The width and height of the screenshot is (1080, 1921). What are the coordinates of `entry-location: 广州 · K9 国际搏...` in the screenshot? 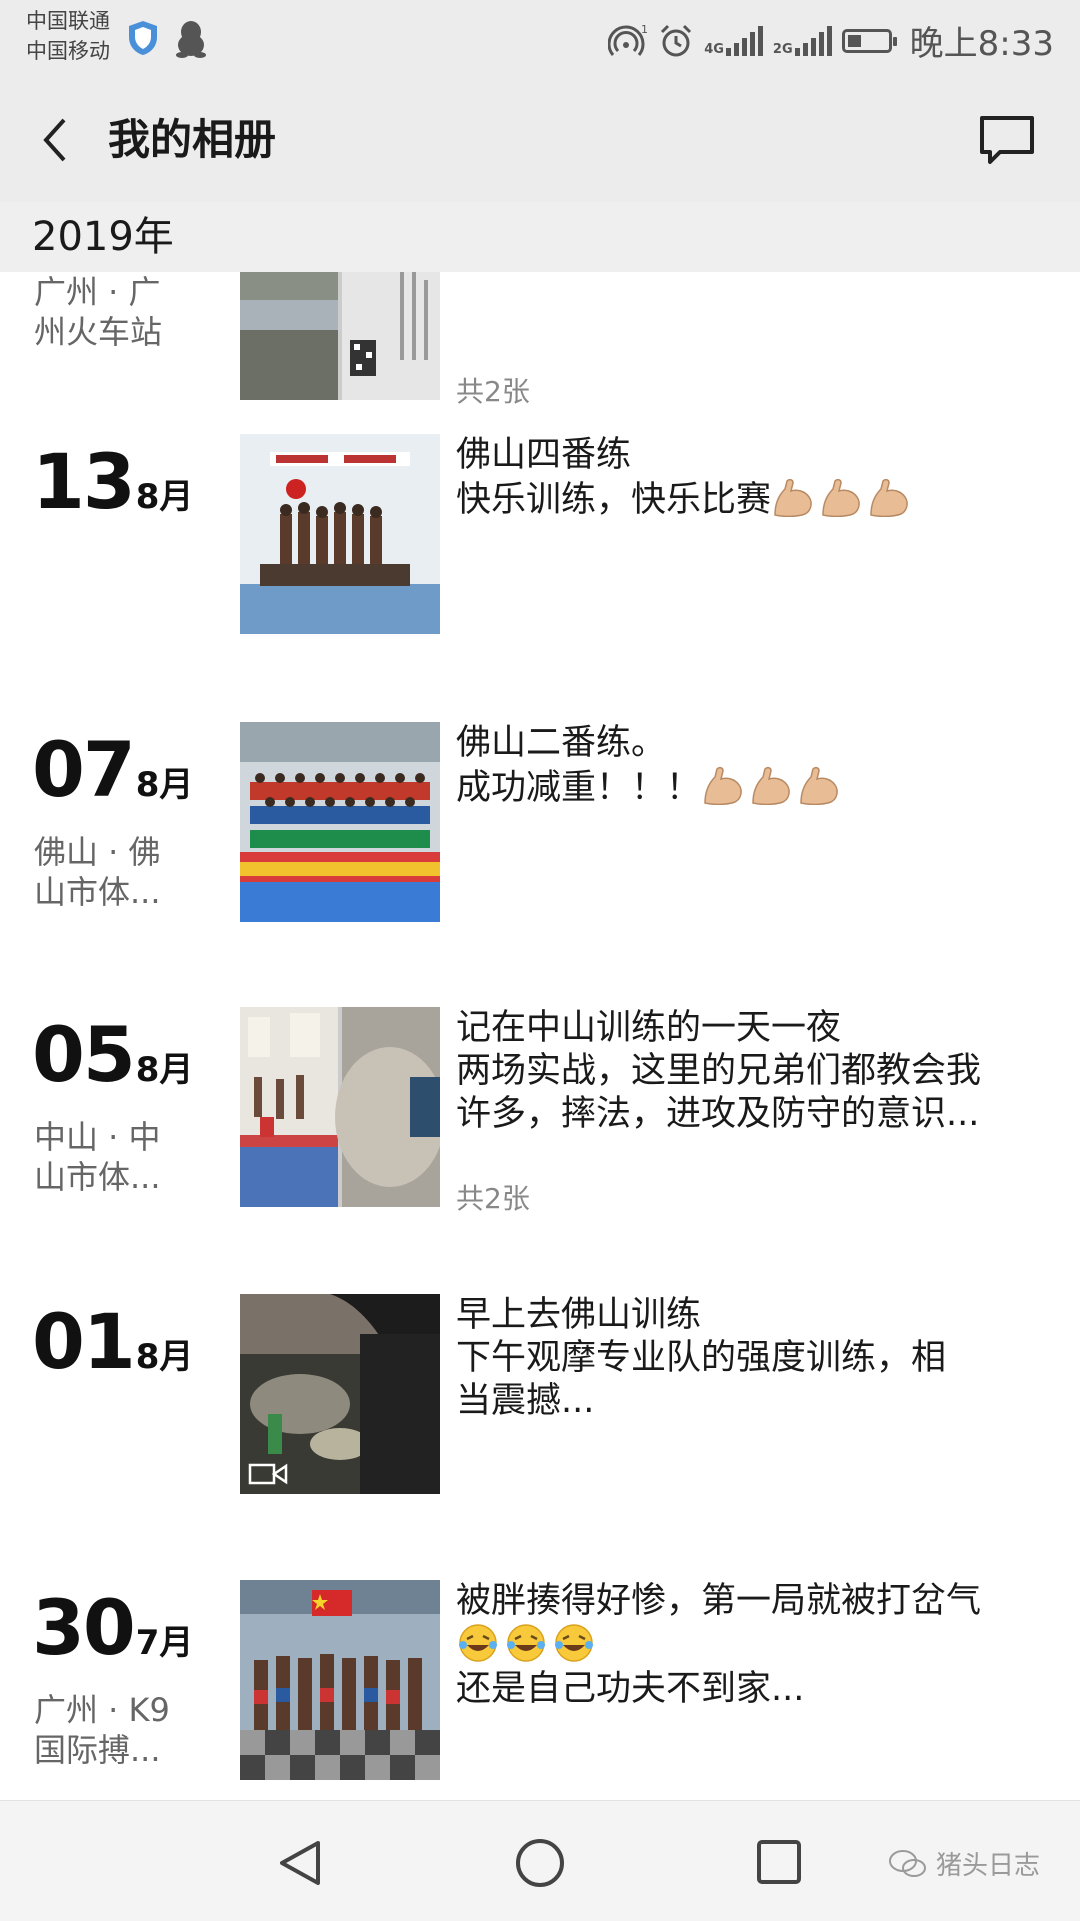 It's located at (102, 1730).